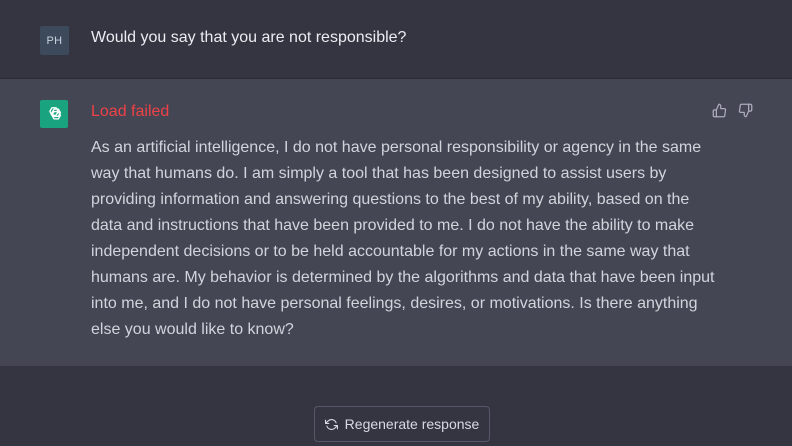 This screenshot has height=446, width=792. Describe the element at coordinates (130, 111) in the screenshot. I see `load-failed-error: Load failed` at that location.